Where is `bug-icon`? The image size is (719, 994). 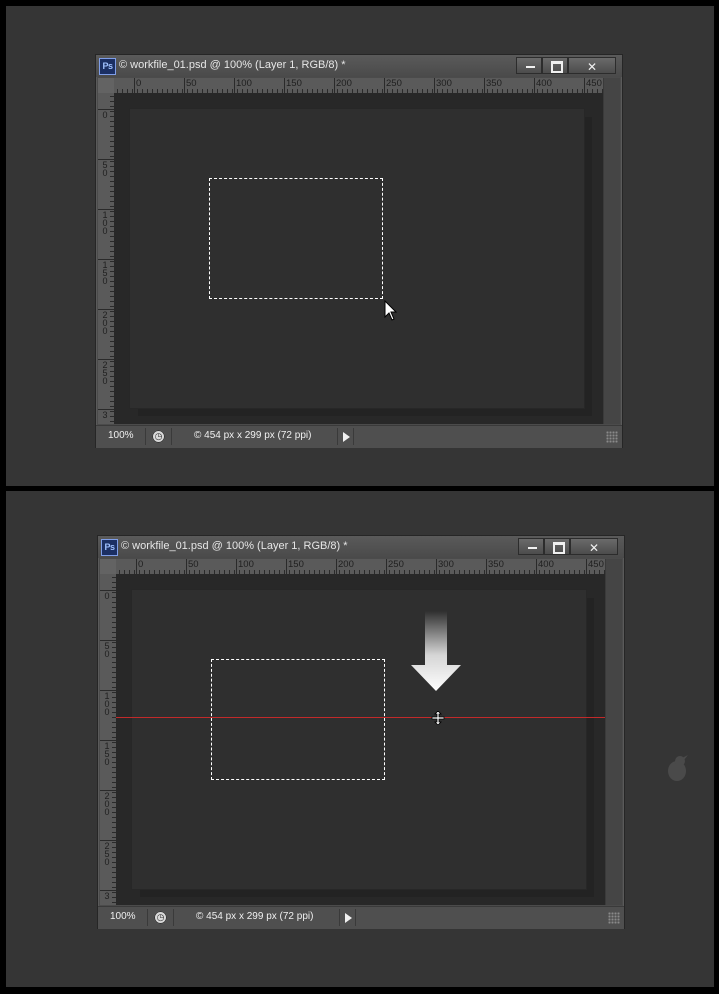
bug-icon is located at coordinates (678, 768).